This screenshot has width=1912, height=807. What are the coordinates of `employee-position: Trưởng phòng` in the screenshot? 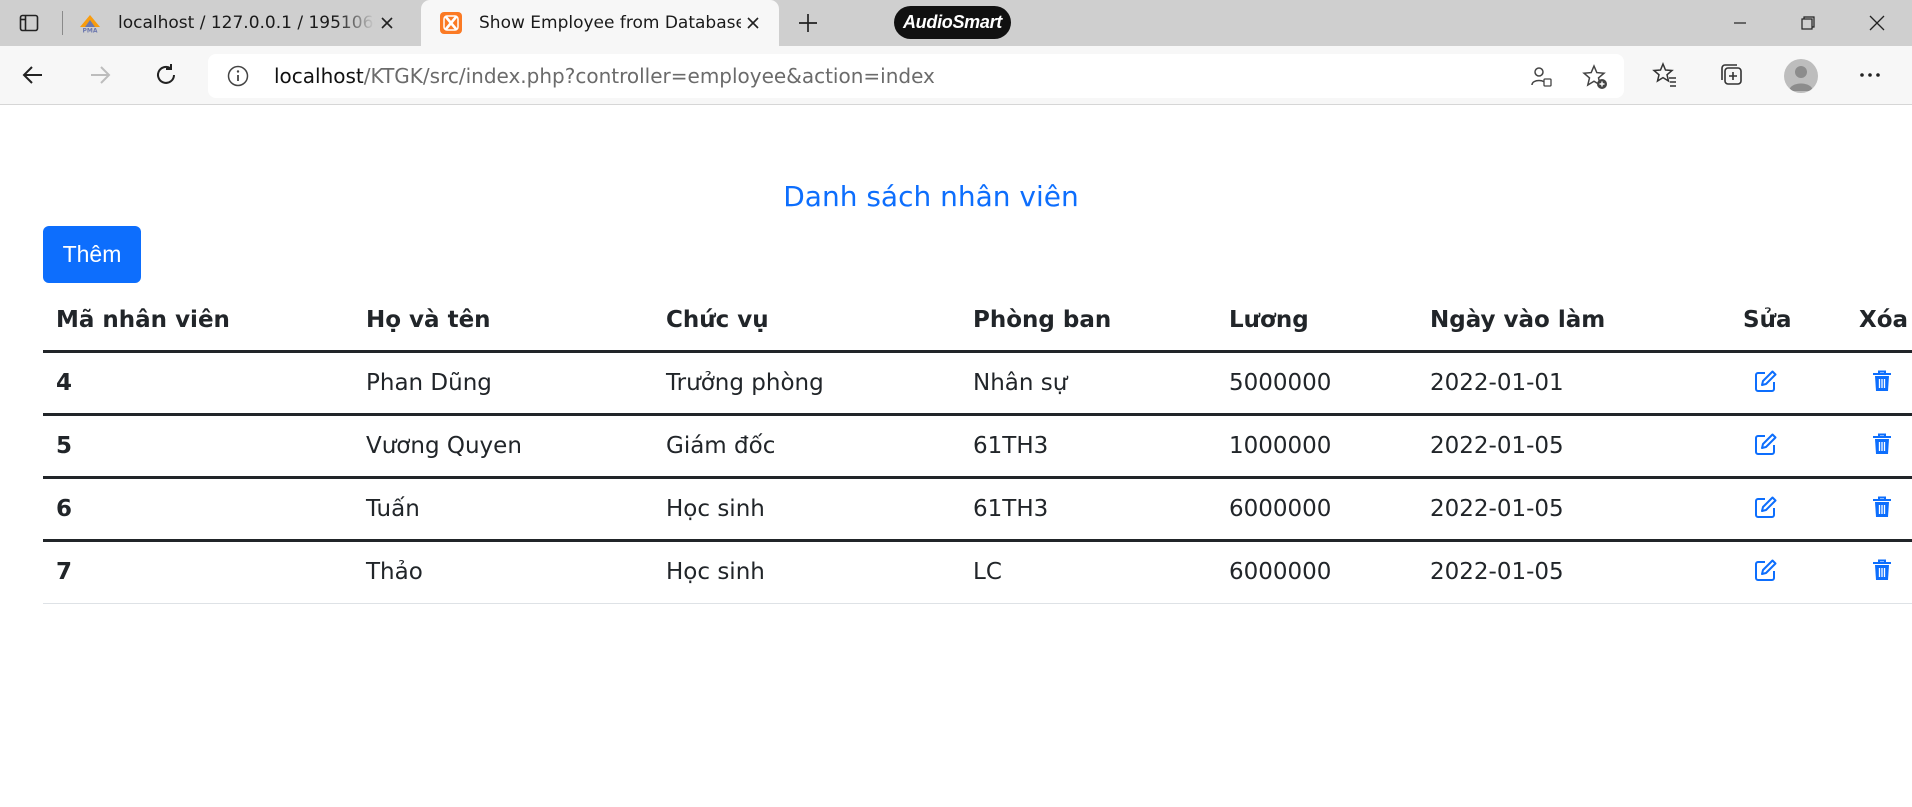 It's located at (745, 382).